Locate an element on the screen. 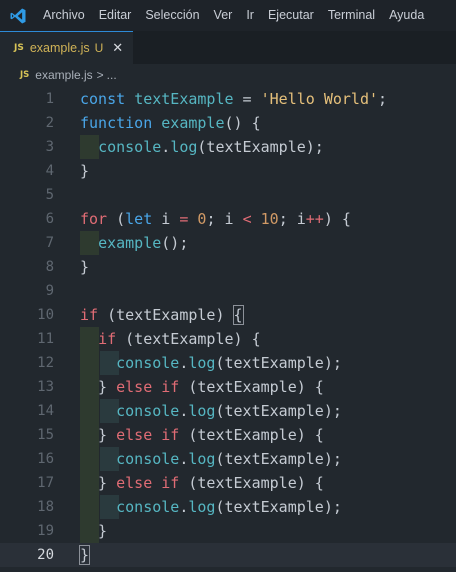 The width and height of the screenshot is (456, 572). code-line: 4} is located at coordinates (228, 171).